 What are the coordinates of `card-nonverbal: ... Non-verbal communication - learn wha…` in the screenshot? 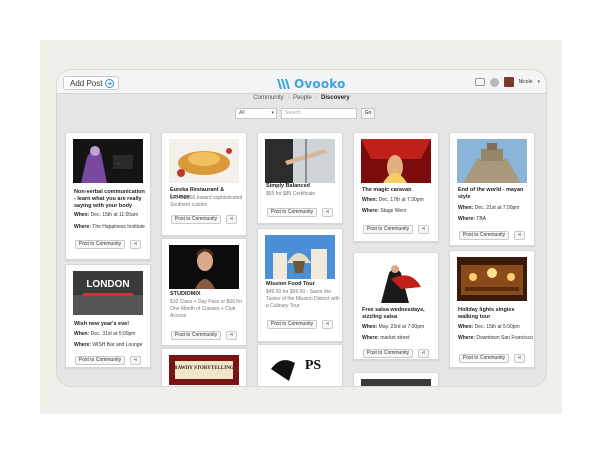 It's located at (108, 196).